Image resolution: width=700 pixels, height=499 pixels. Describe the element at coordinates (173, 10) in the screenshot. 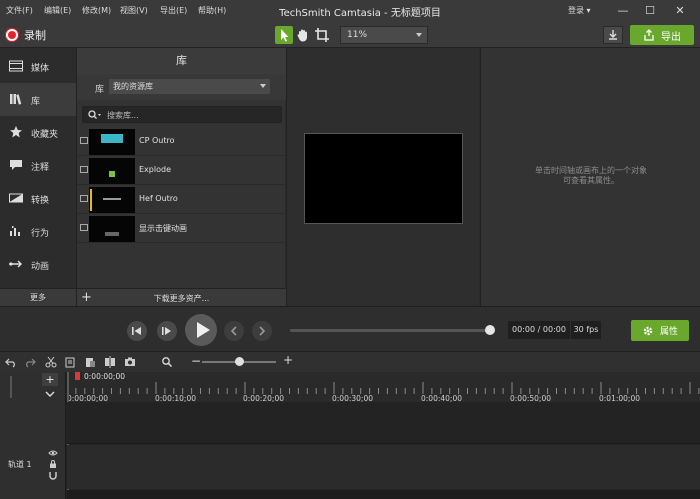

I see `menu-export: 导出(E)` at that location.